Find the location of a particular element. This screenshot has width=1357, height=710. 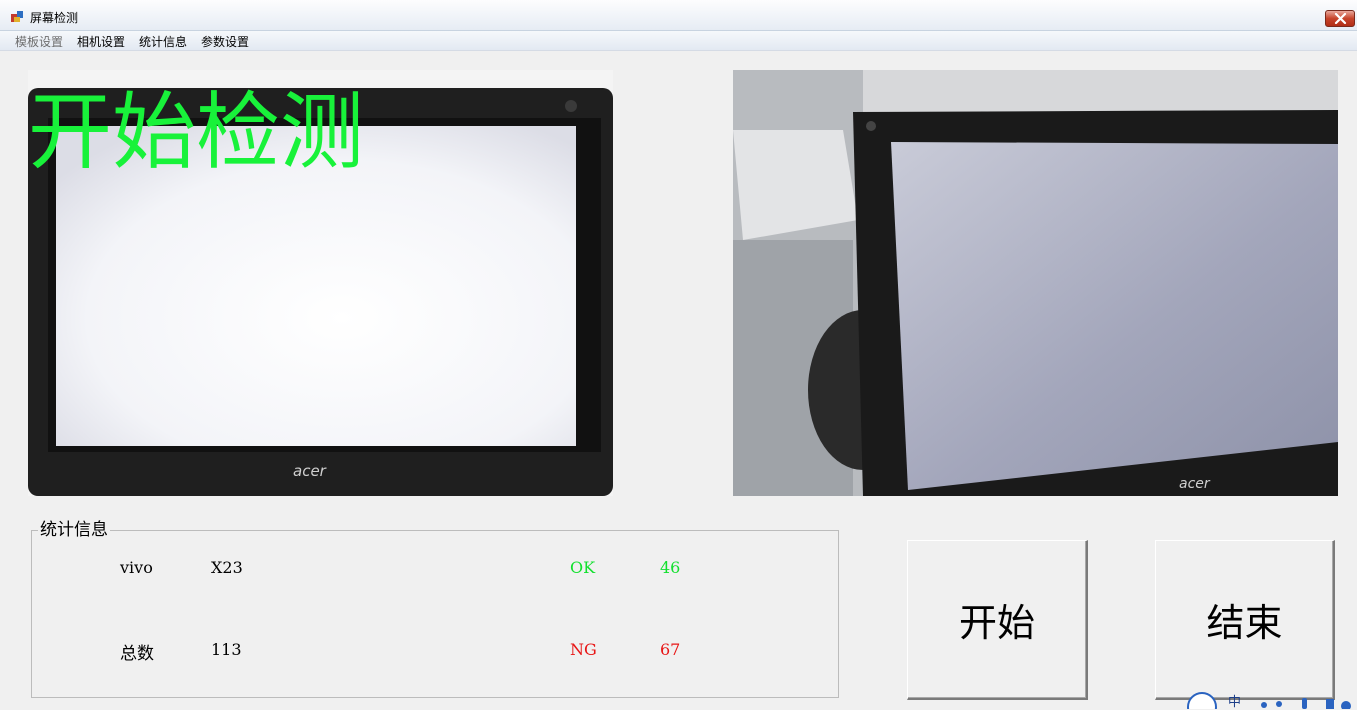

menu-template-settings: 模板设置 is located at coordinates (39, 41).